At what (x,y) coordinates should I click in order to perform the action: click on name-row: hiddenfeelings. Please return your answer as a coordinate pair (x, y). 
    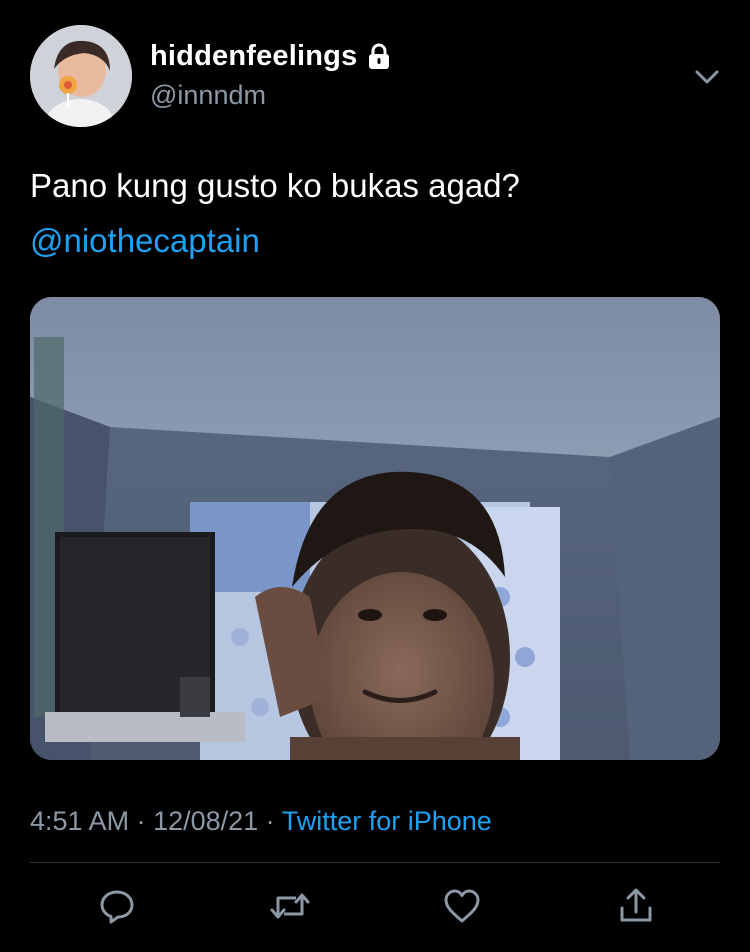
    Looking at the image, I should click on (271, 56).